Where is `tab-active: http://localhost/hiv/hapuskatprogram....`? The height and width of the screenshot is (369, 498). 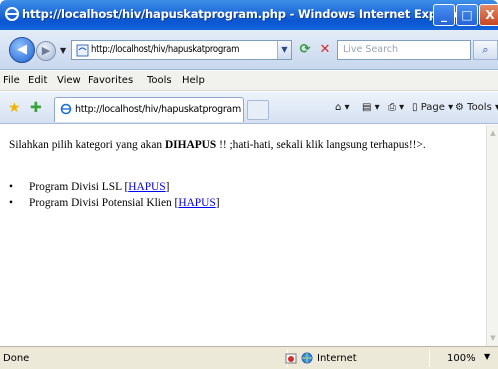 tab-active: http://localhost/hiv/hapuskatprogram.... is located at coordinates (149, 109).